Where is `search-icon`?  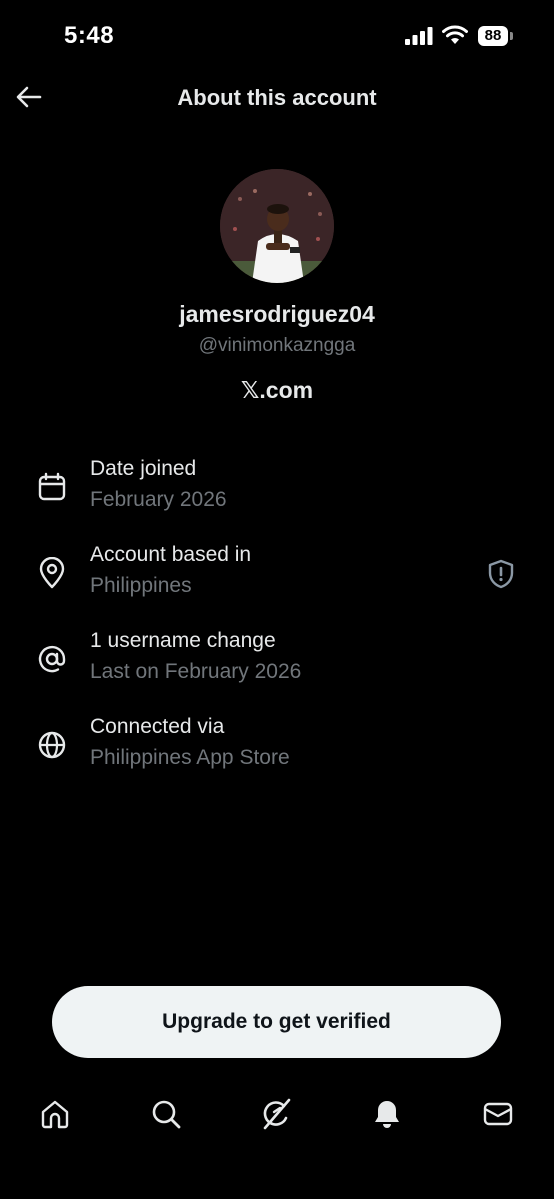
search-icon is located at coordinates (166, 1116).